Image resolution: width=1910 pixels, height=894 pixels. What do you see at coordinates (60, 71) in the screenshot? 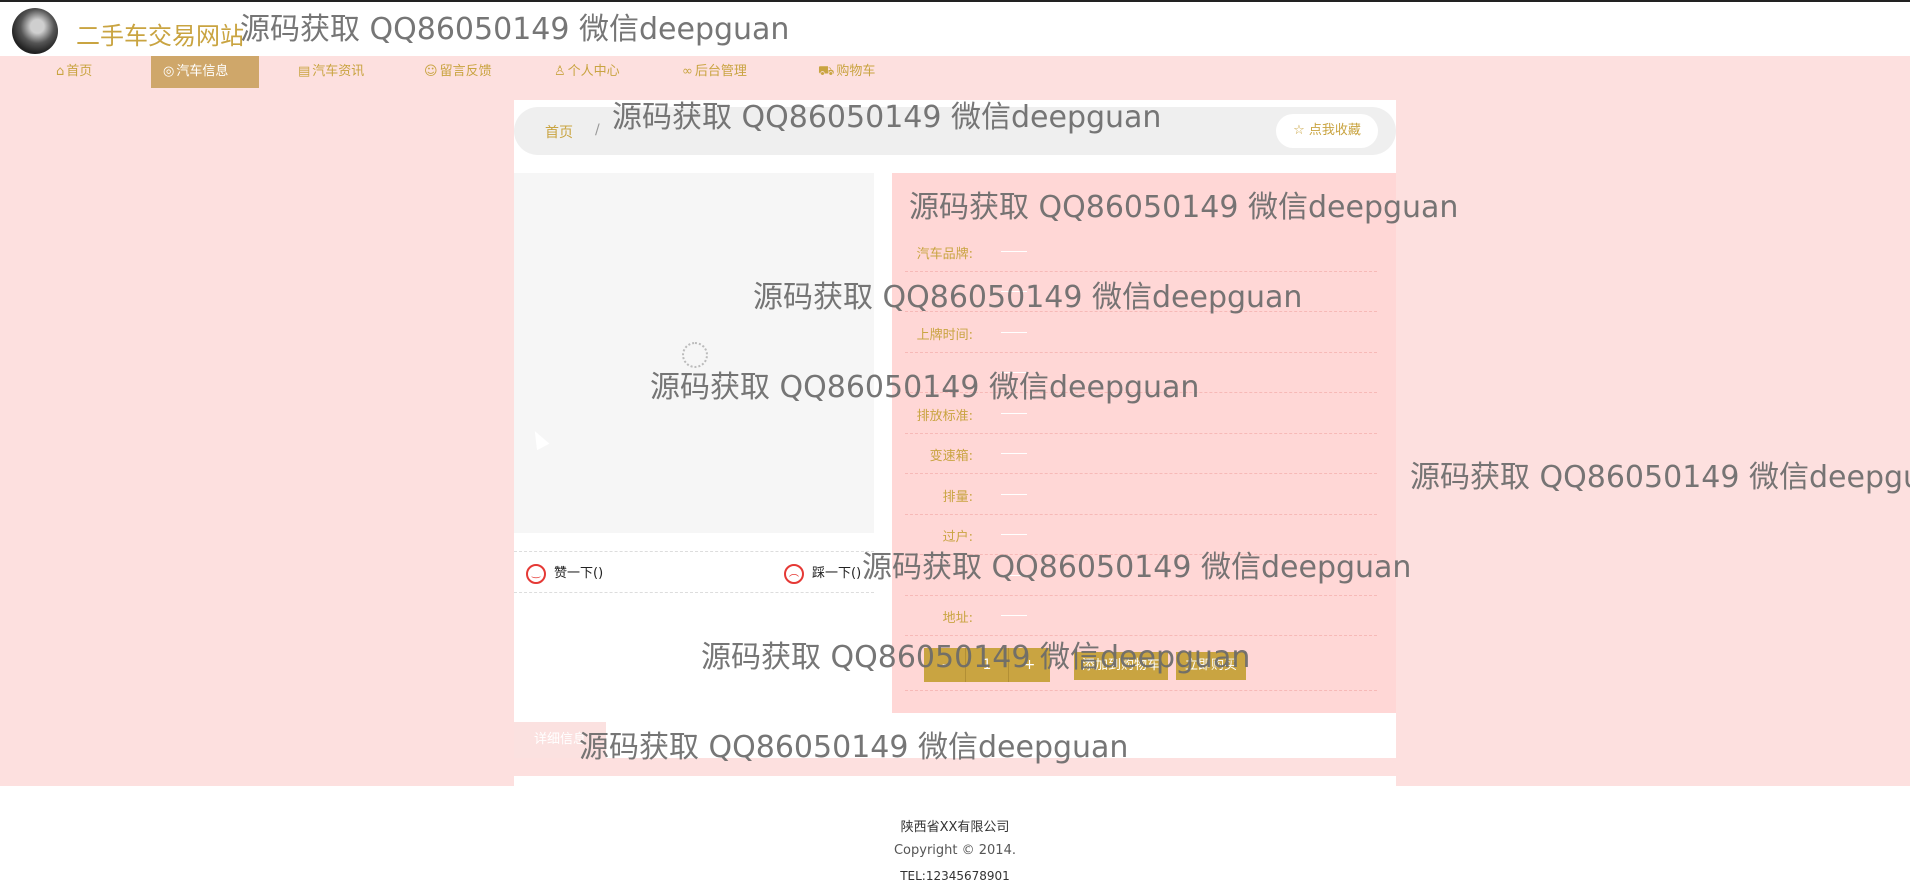
I see `home-icon: ⌂` at bounding box center [60, 71].